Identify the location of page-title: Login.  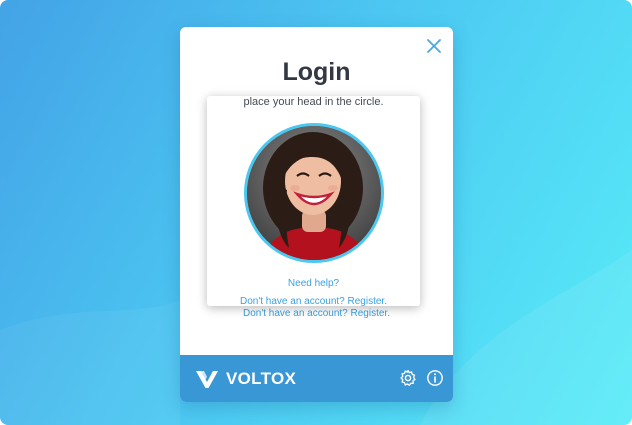
(316, 72).